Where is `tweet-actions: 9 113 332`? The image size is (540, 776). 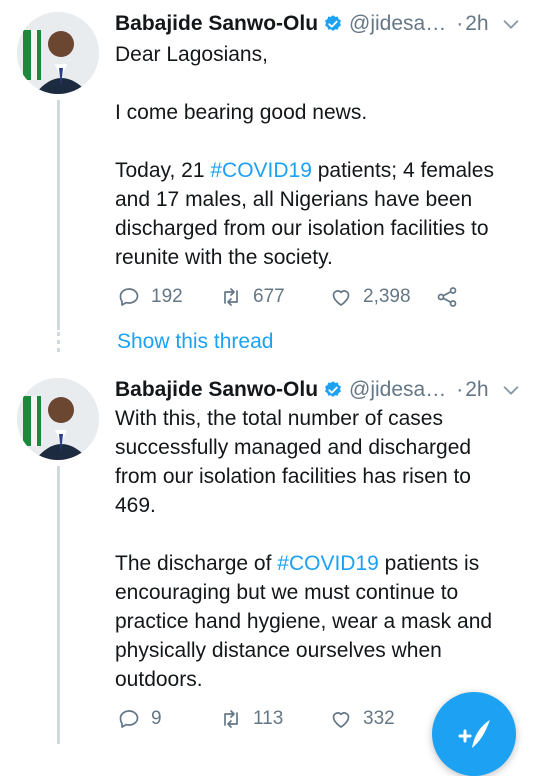 tweet-actions: 9 113 332 is located at coordinates (288, 719).